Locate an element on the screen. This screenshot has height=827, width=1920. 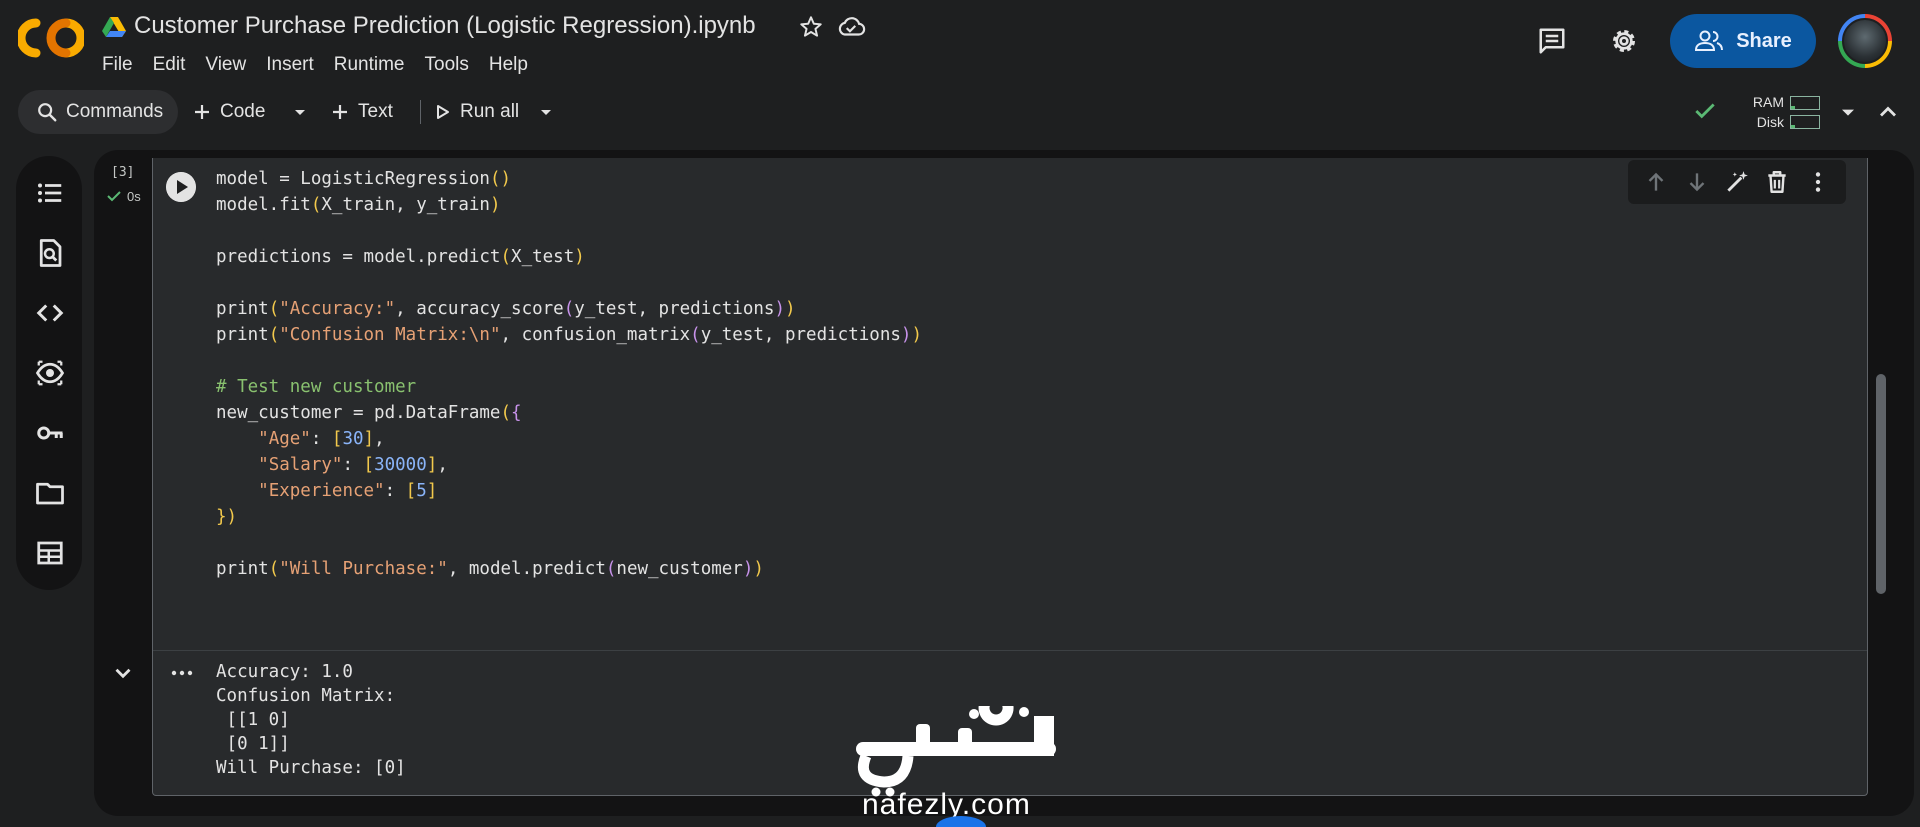
code-dropdown is located at coordinates (300, 112).